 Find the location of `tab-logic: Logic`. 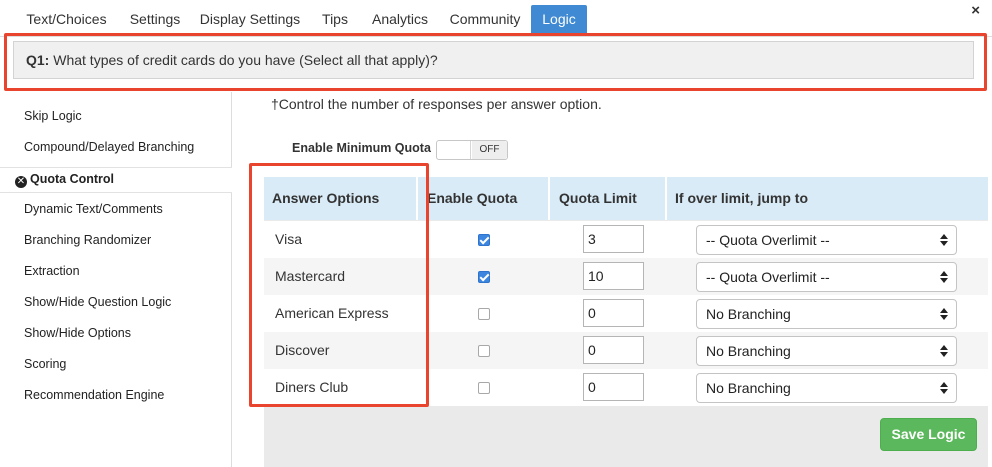

tab-logic: Logic is located at coordinates (559, 20).